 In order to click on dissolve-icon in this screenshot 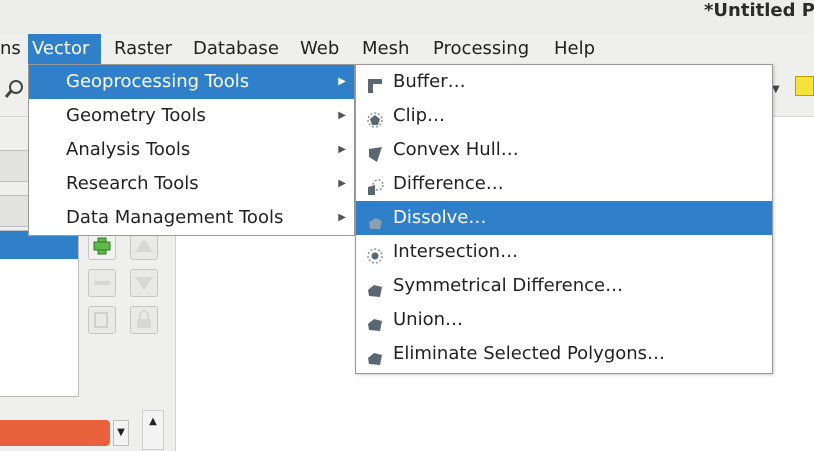, I will do `click(375, 219)`.